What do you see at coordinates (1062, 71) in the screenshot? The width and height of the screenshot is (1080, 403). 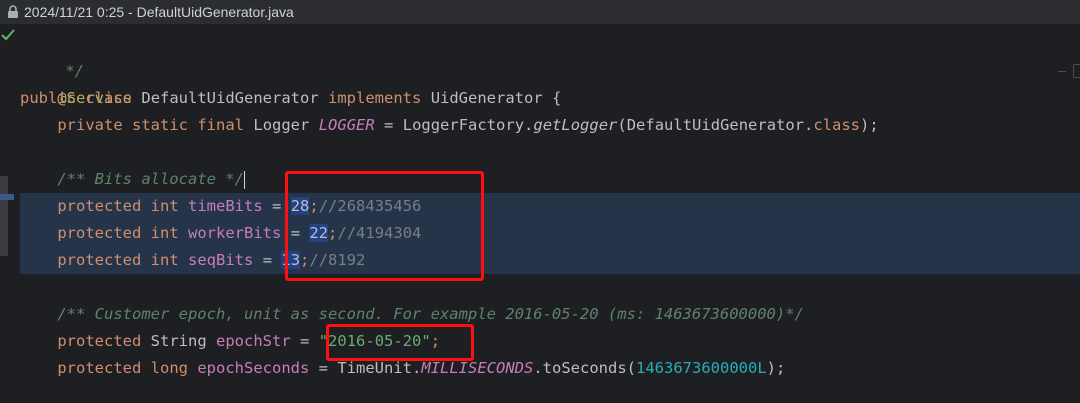 I see `fold-guide` at bounding box center [1062, 71].